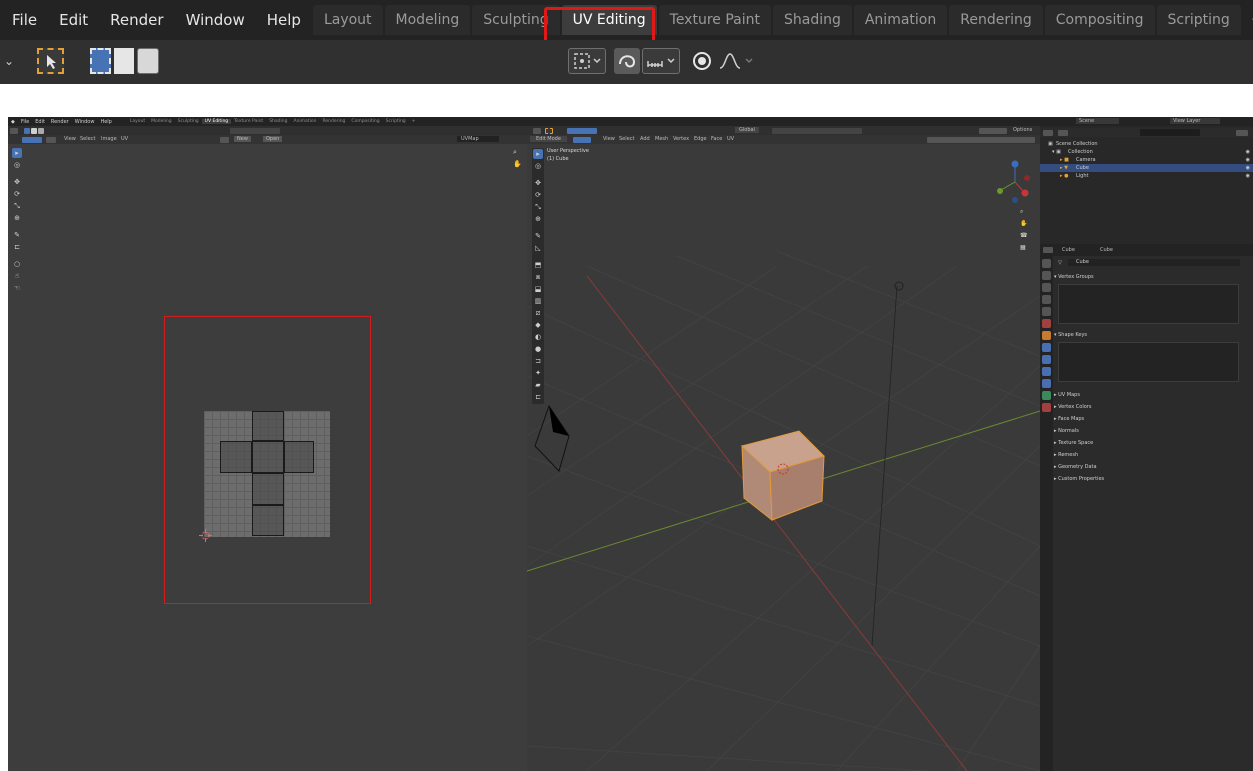 Image resolution: width=1253 pixels, height=771 pixels. I want to click on b-tab-add: +, so click(414, 121).